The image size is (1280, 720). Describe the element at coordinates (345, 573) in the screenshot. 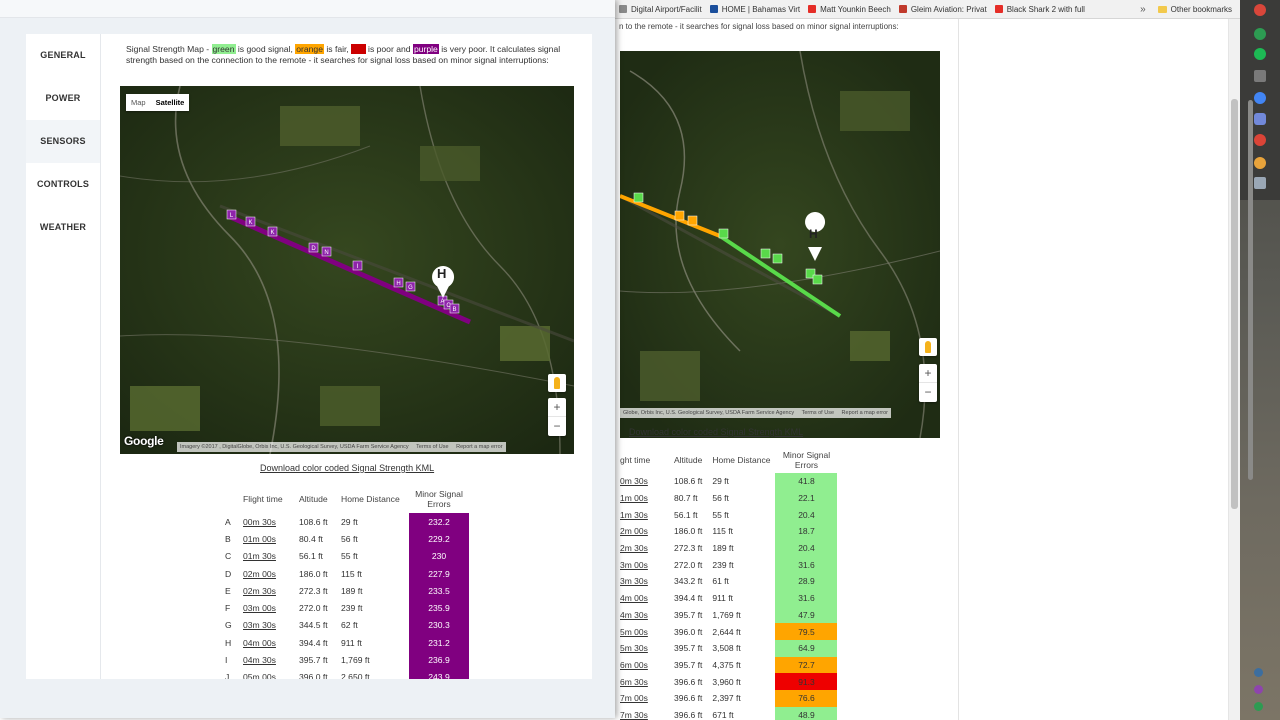

I see `table-row: D 02m 00s 186.0 ft 115 ft 227.9` at that location.